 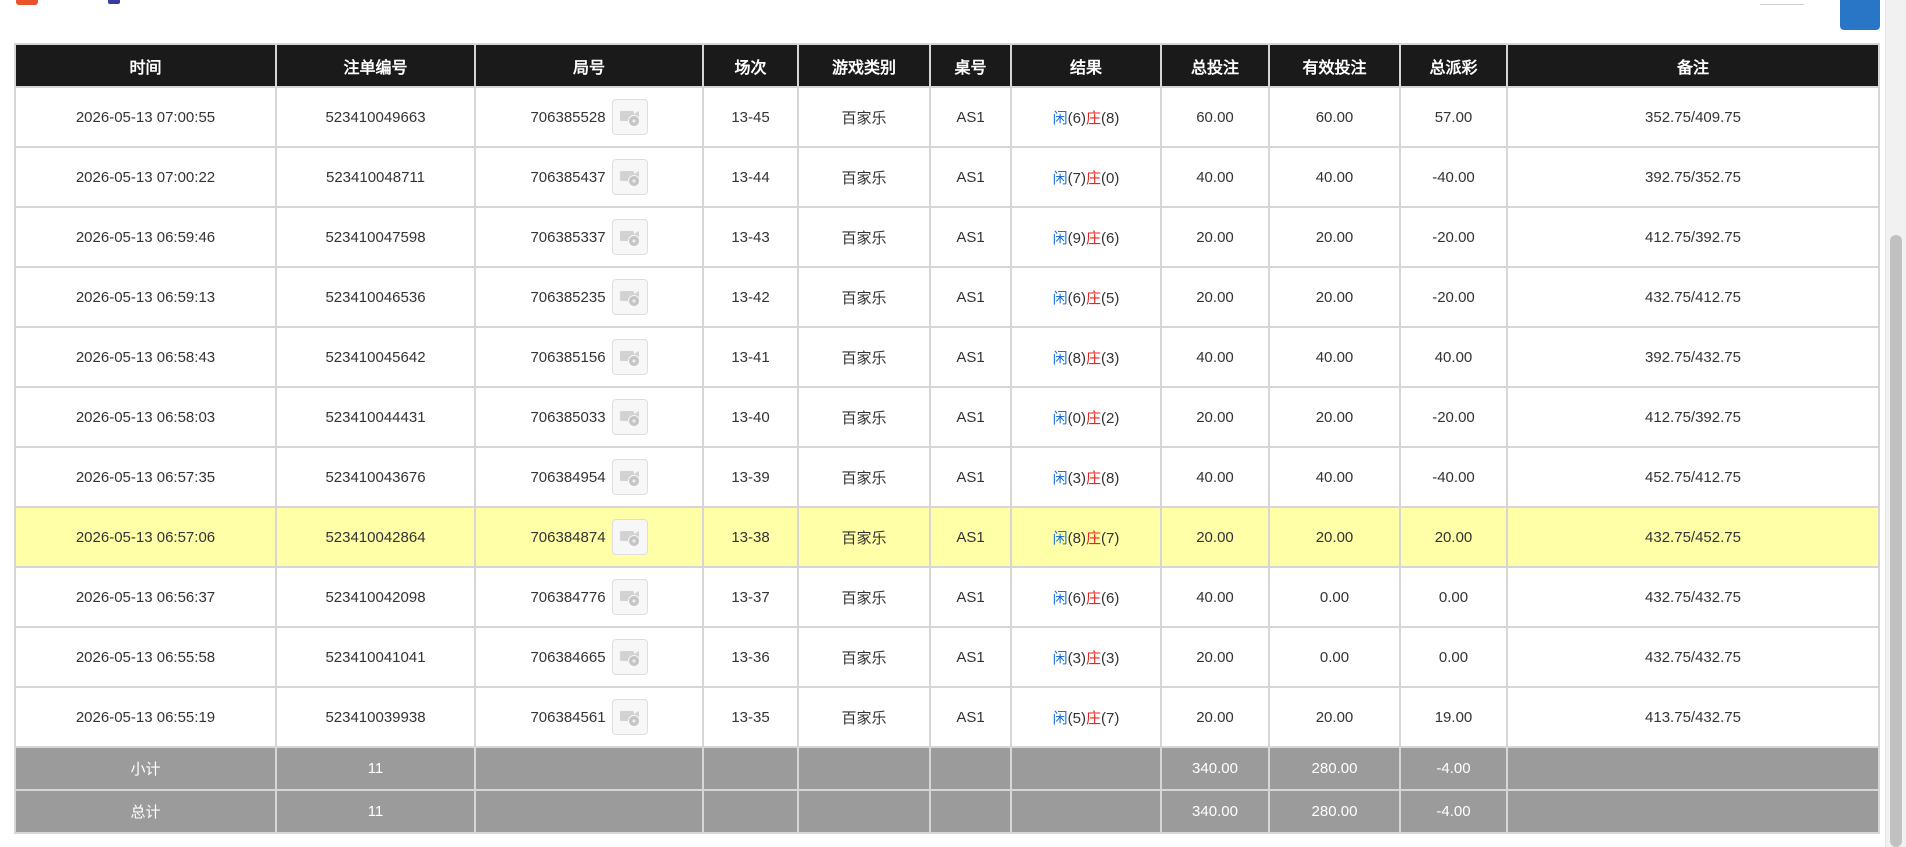 I want to click on summary-valid-bet: 280.00, so click(x=1334, y=811).